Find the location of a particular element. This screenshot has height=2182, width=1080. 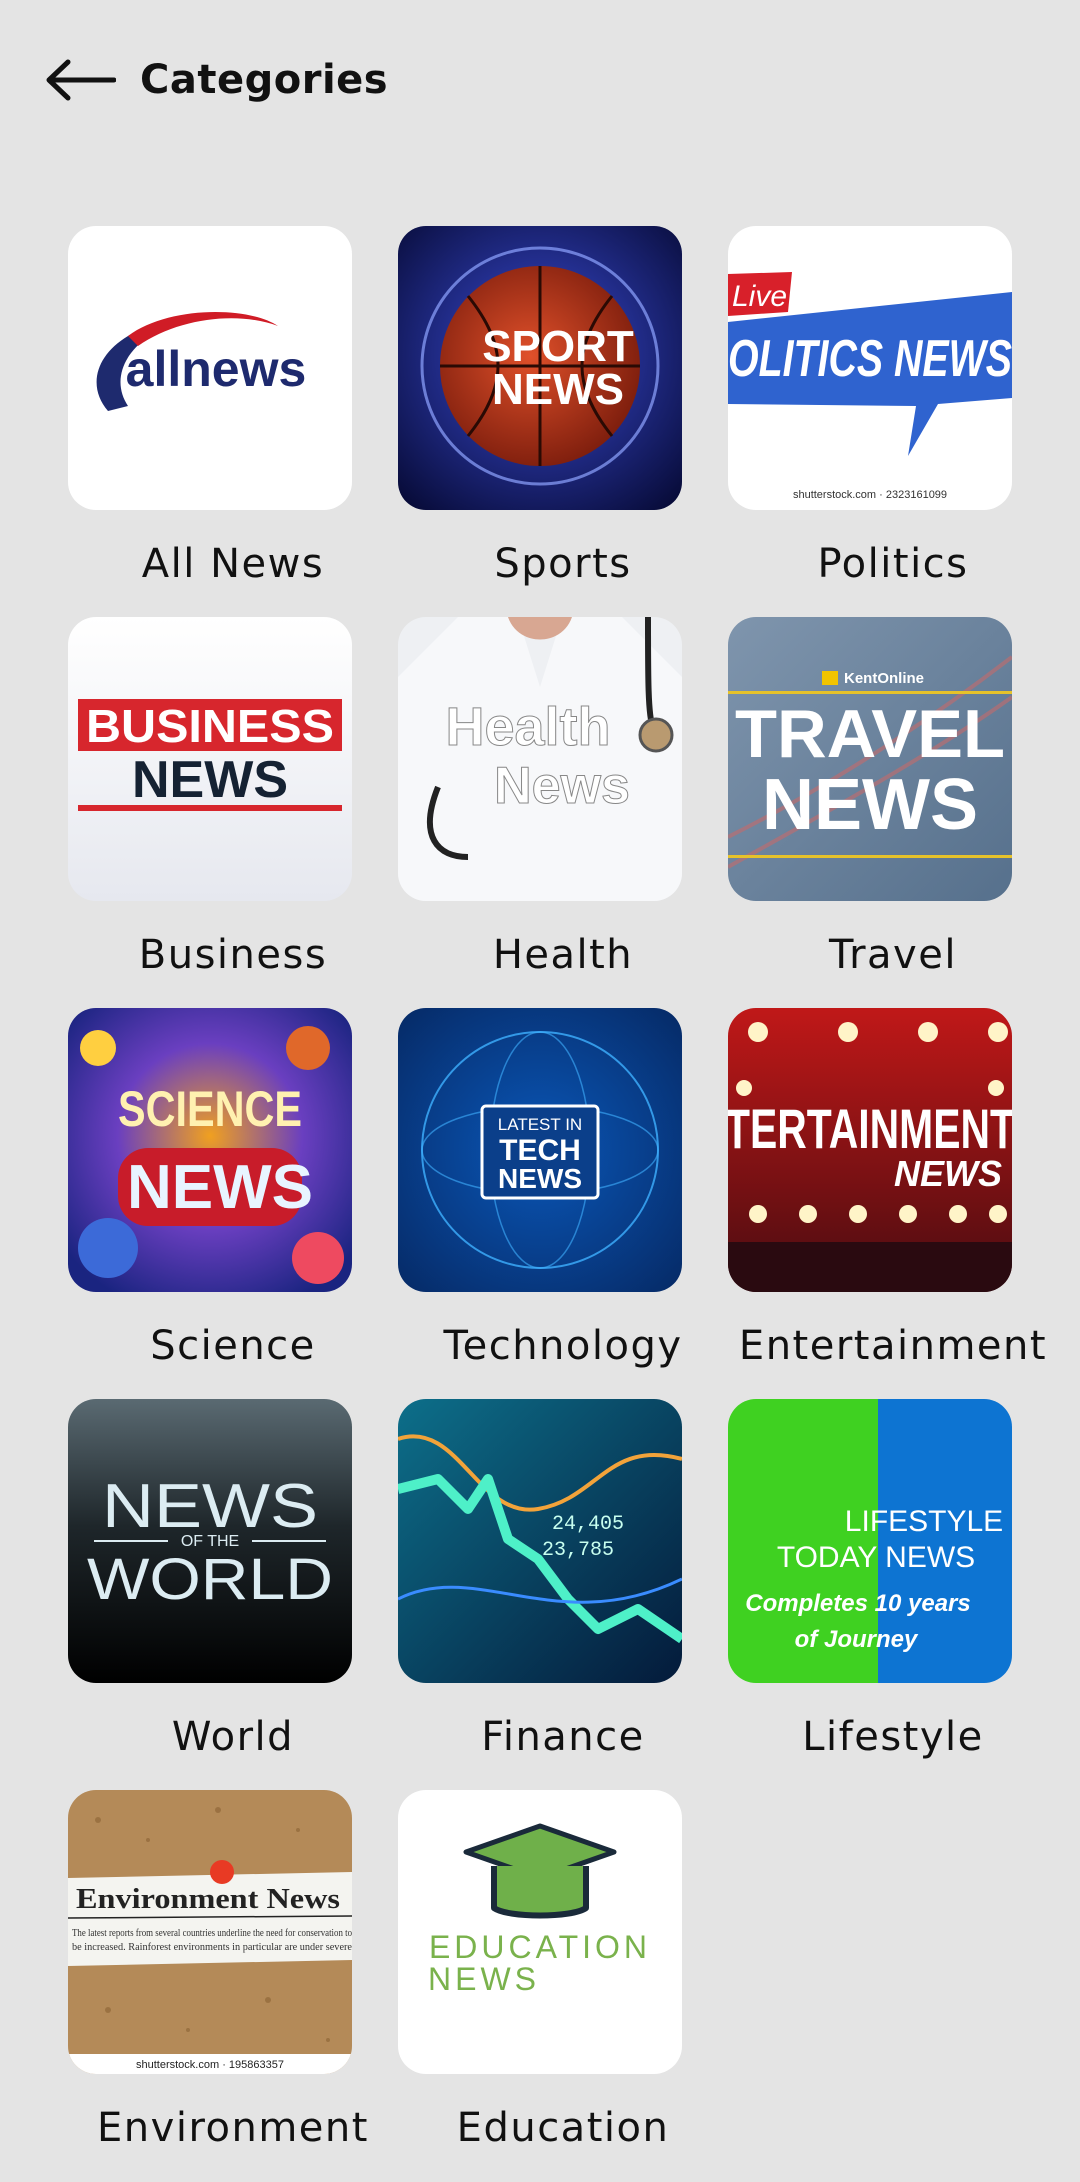

svg-text: LIFESTYLE is located at coordinates (924, 1521).